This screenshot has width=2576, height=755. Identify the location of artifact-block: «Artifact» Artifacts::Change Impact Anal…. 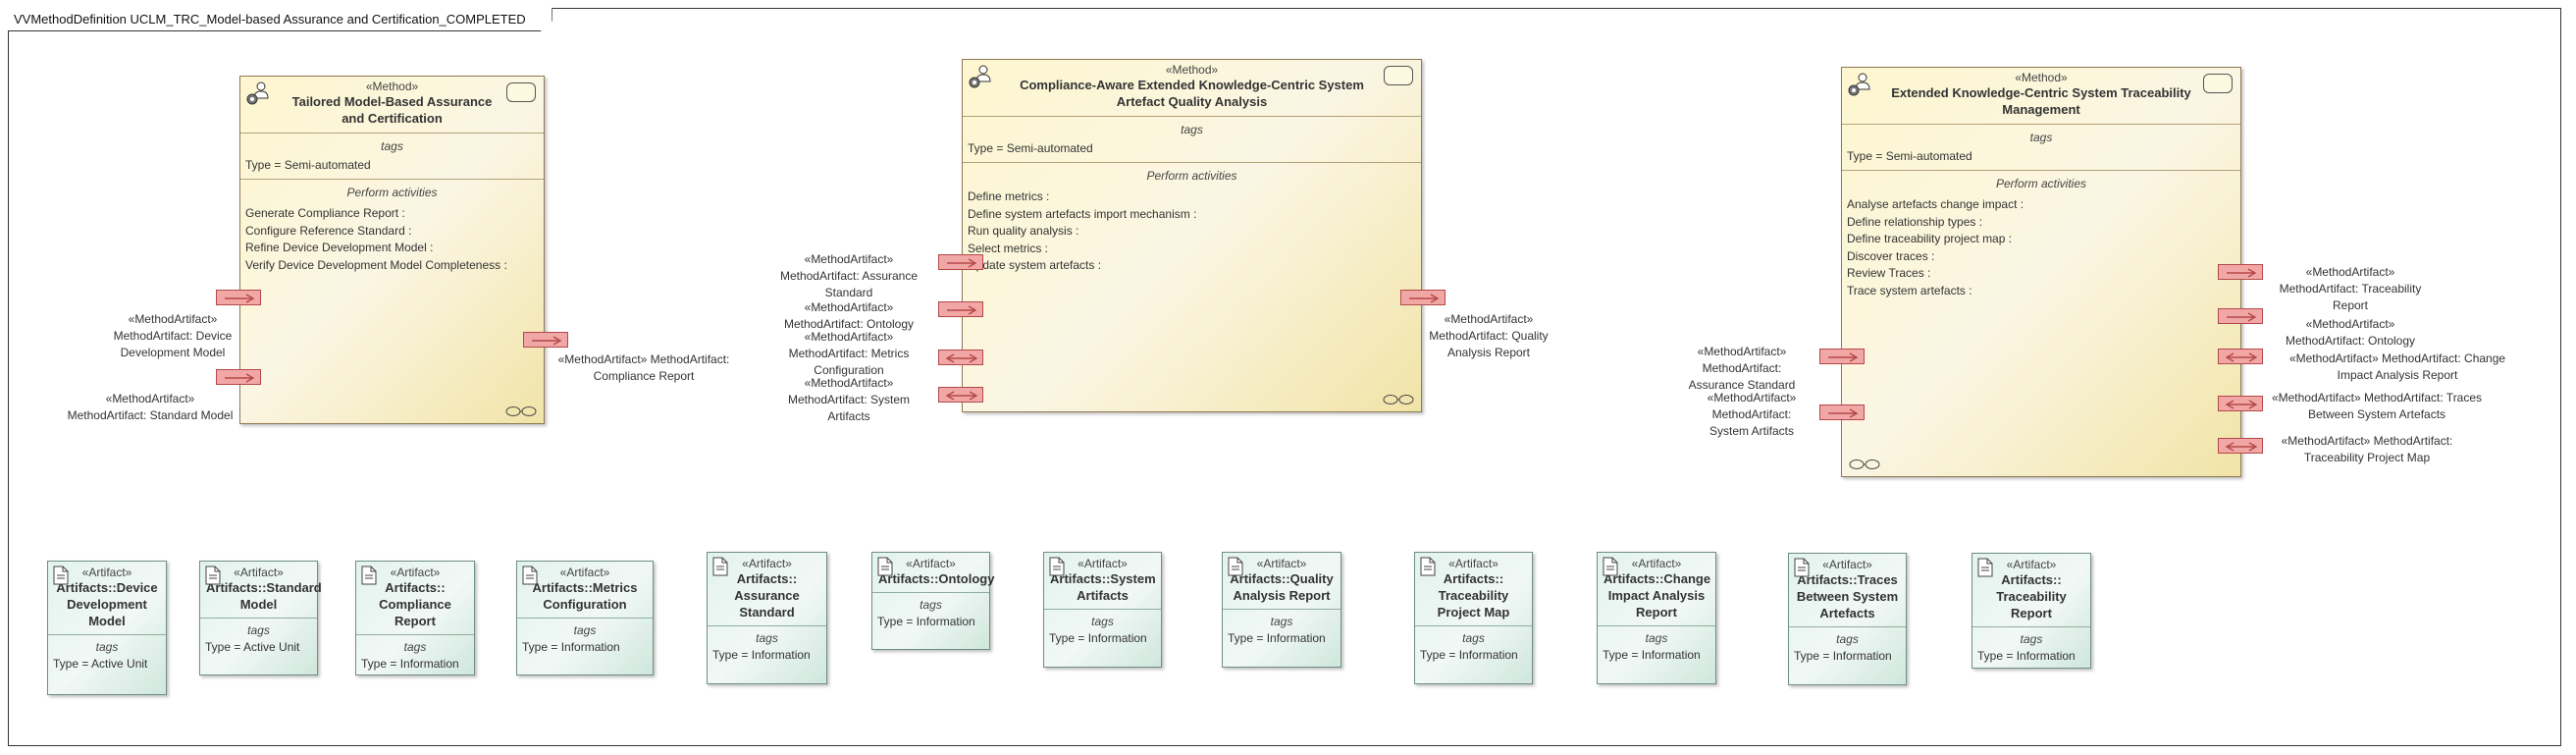
(1656, 618).